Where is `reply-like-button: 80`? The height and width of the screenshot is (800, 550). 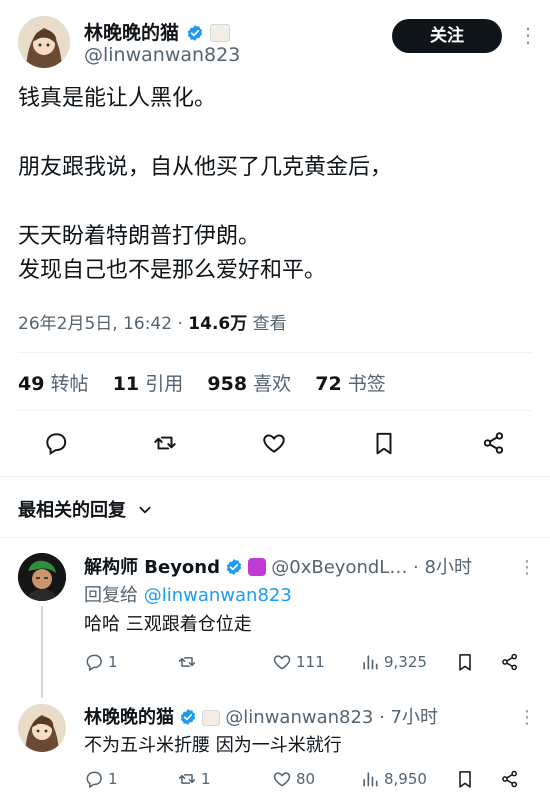
reply-like-button: 80 is located at coordinates (293, 779).